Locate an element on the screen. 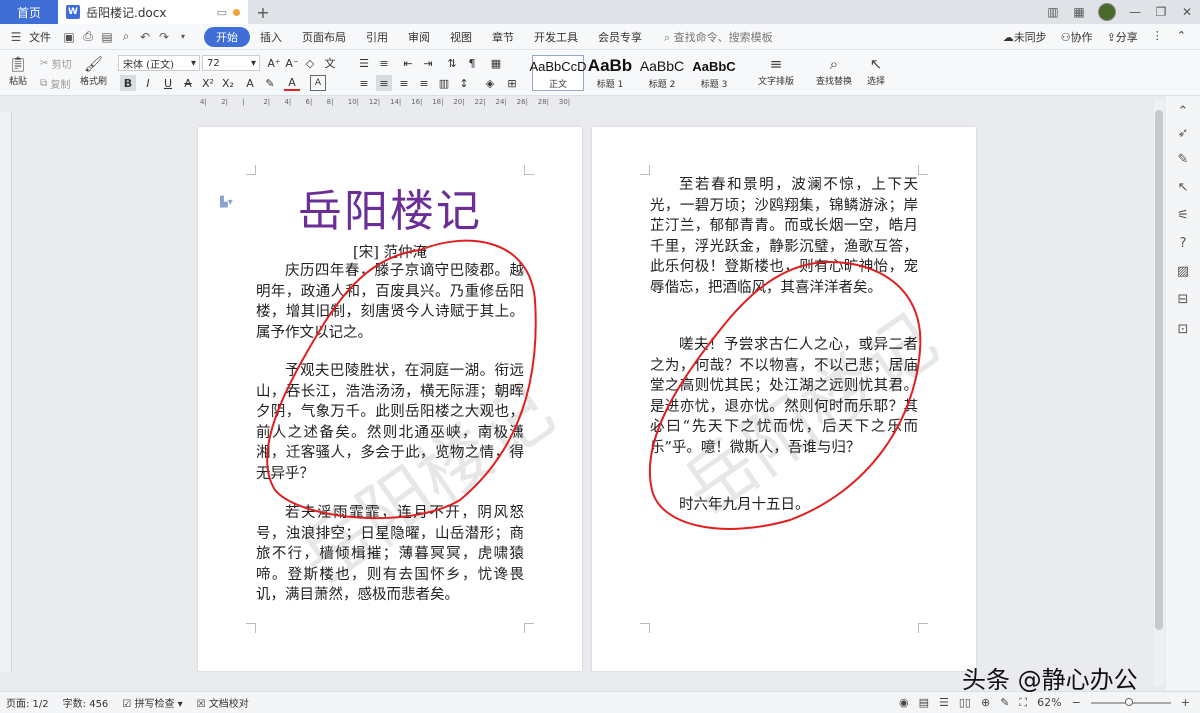 Image resolution: width=1200 pixels, height=713 pixels. style-normal: AaBbCcD 正文 is located at coordinates (558, 73).